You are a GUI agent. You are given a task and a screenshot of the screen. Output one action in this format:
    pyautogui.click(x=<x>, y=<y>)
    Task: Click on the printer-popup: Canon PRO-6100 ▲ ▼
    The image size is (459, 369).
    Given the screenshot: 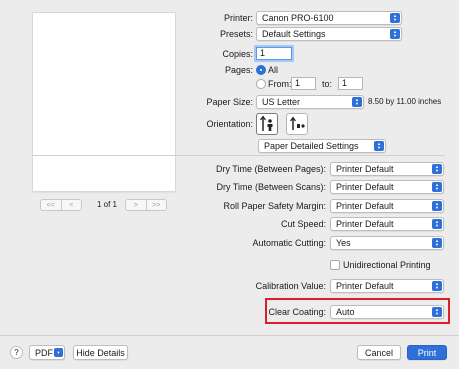 What is the action you would take?
    pyautogui.click(x=329, y=18)
    